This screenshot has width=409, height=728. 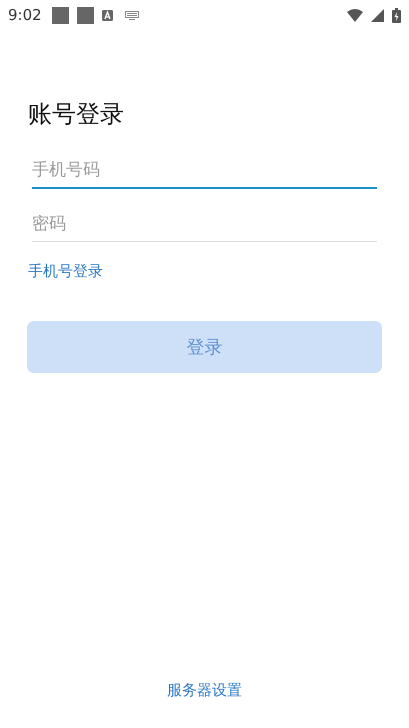 What do you see at coordinates (204, 224) in the screenshot?
I see `password-field: 密码` at bounding box center [204, 224].